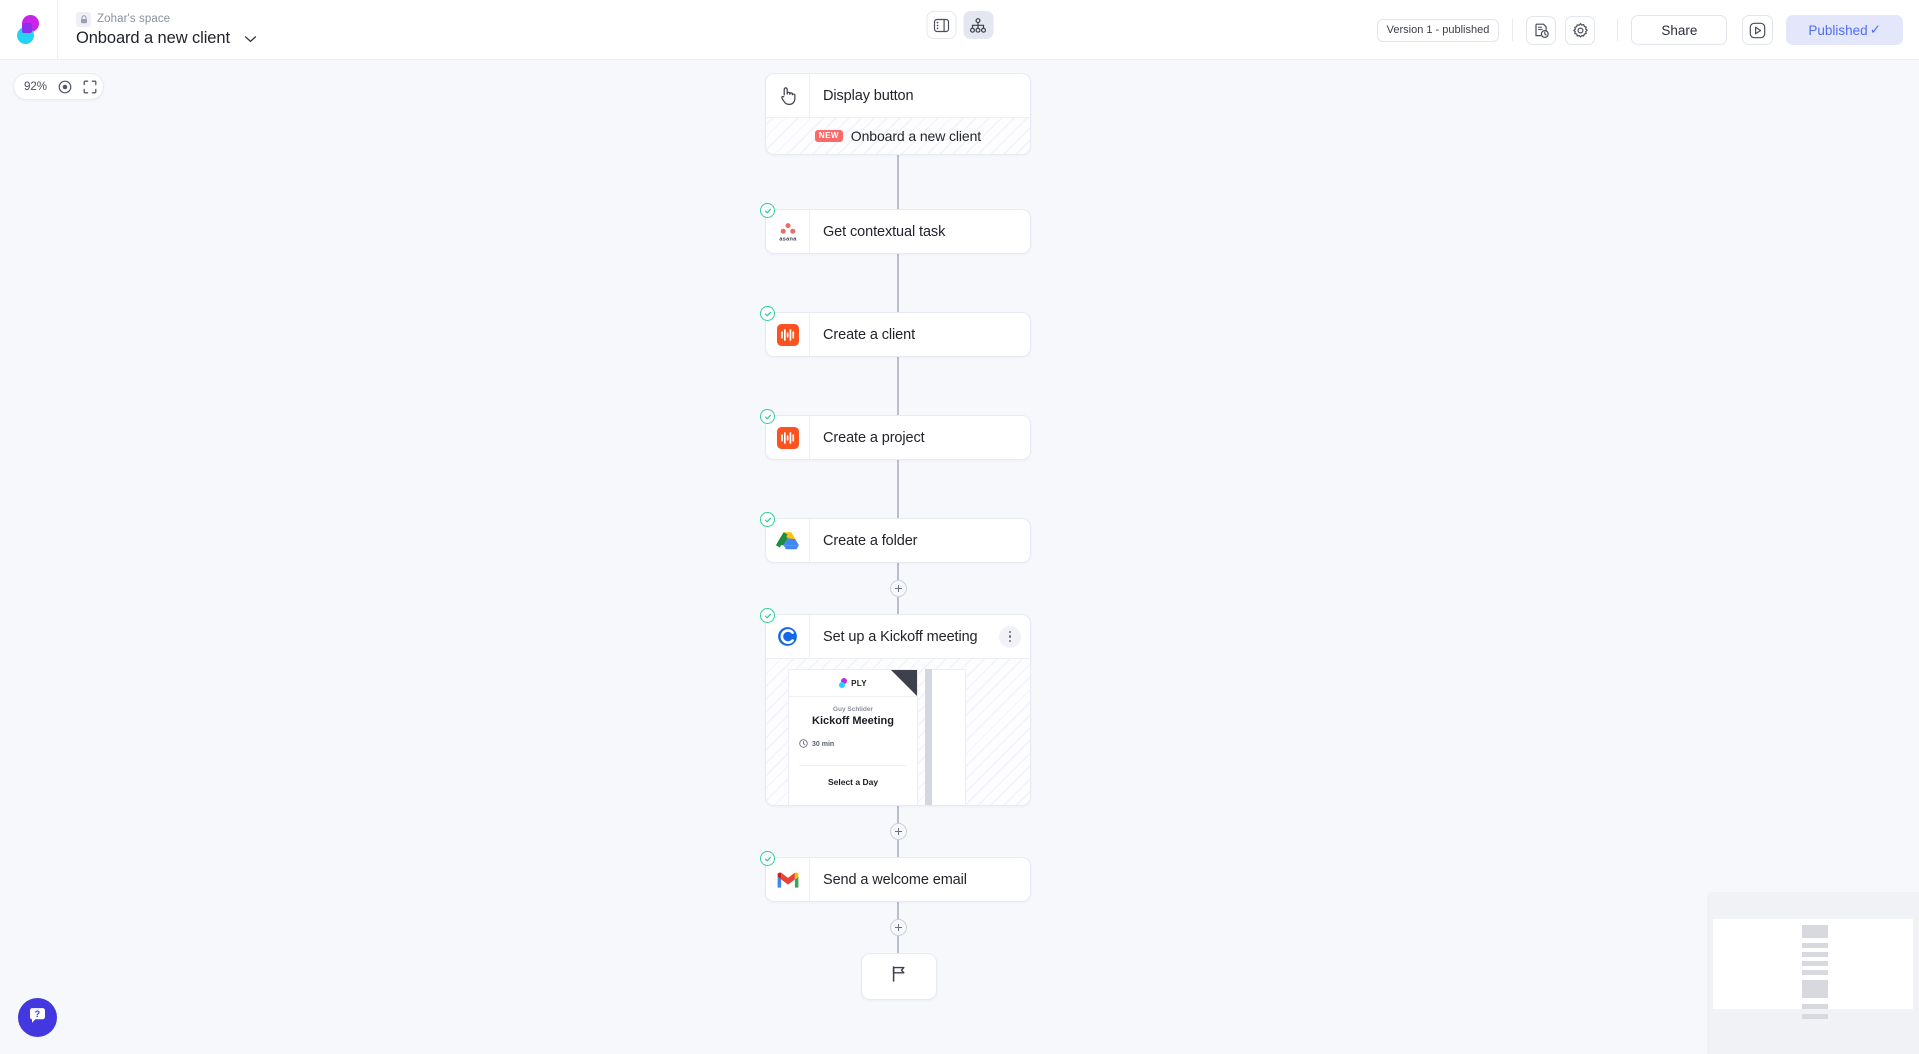  I want to click on flow-node-send-a-welcome-email: Send a welcome email, so click(895, 876).